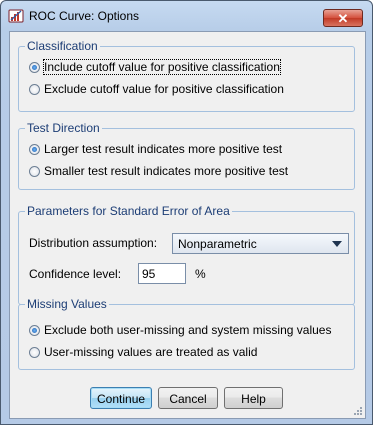 This screenshot has height=425, width=373. I want to click on missing-values-legend: Missing Values, so click(67, 304).